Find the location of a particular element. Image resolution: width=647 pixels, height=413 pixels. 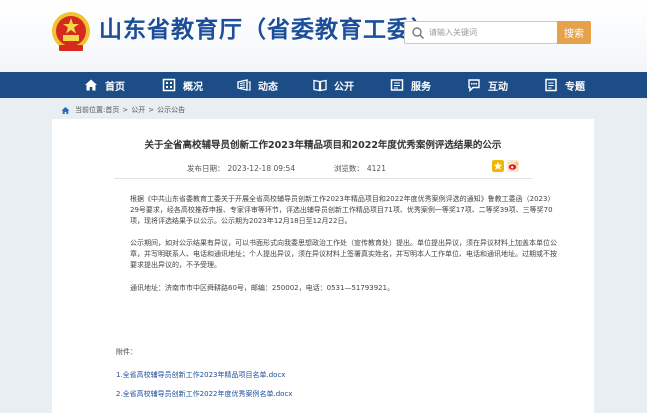

nav-item-public: 公开 is located at coordinates (333, 85).